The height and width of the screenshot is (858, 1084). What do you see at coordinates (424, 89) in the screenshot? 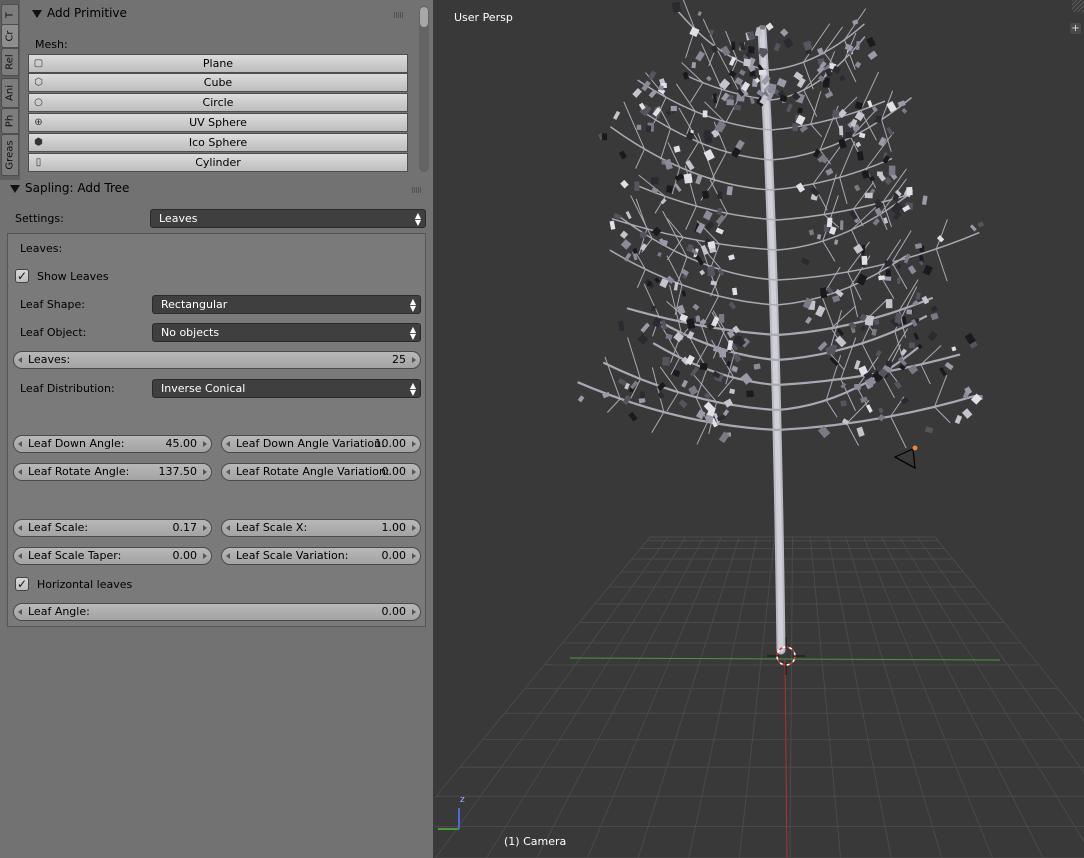
I see `add-primitive-scrollbar` at bounding box center [424, 89].